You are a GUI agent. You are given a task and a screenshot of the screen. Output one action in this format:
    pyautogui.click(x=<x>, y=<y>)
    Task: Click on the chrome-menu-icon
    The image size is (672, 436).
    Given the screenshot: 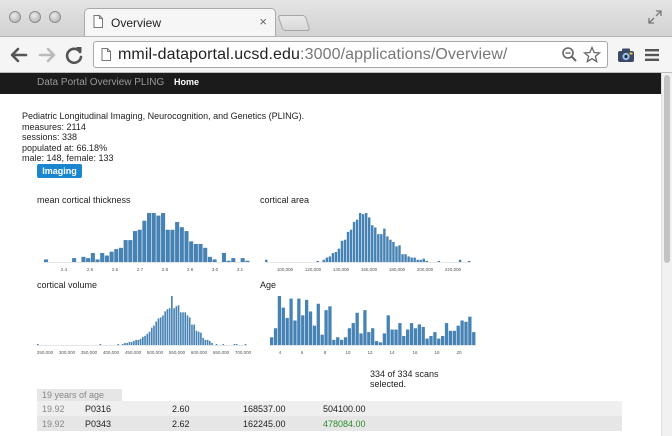 What is the action you would take?
    pyautogui.click(x=652, y=55)
    